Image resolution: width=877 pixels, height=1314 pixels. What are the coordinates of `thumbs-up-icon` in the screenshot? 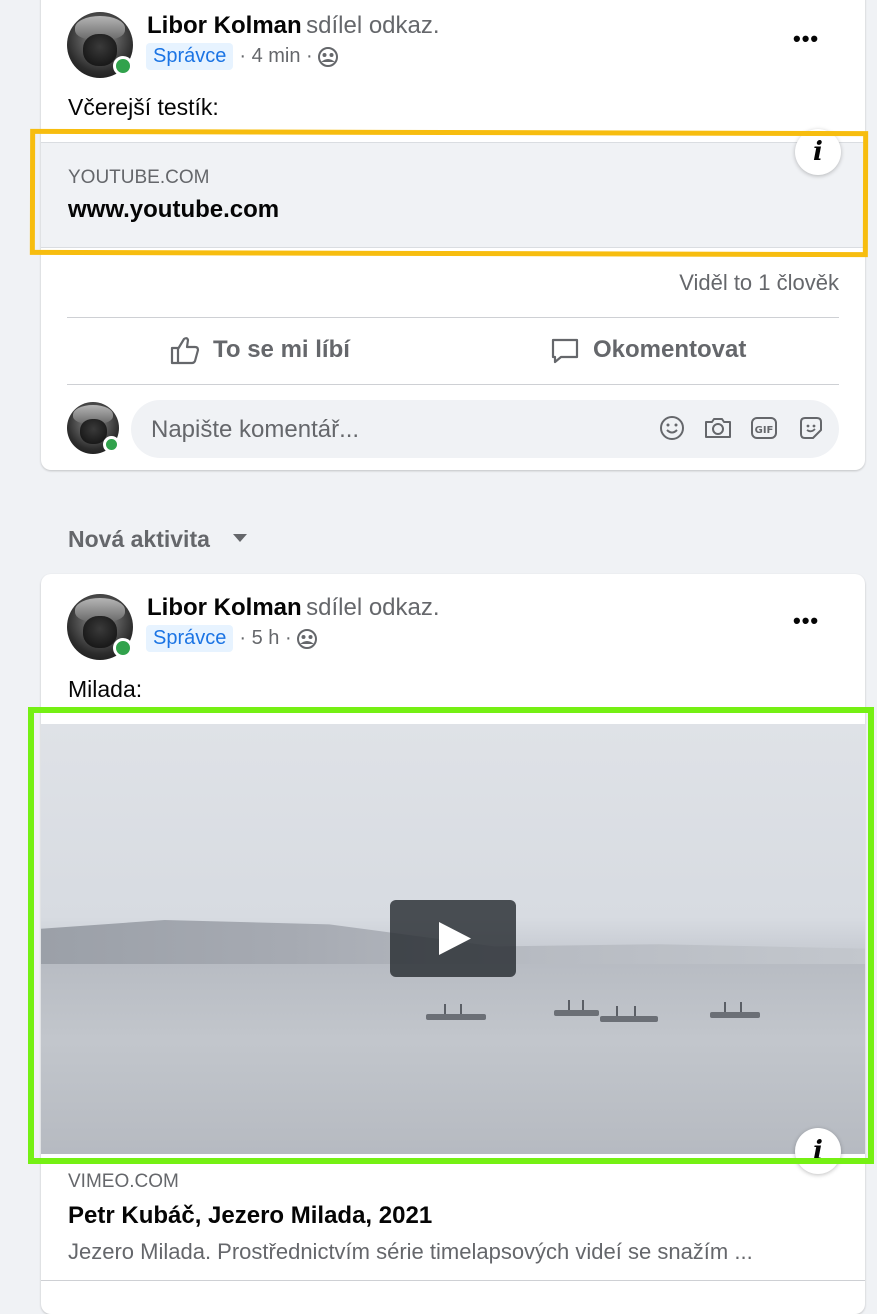 It's located at (185, 351).